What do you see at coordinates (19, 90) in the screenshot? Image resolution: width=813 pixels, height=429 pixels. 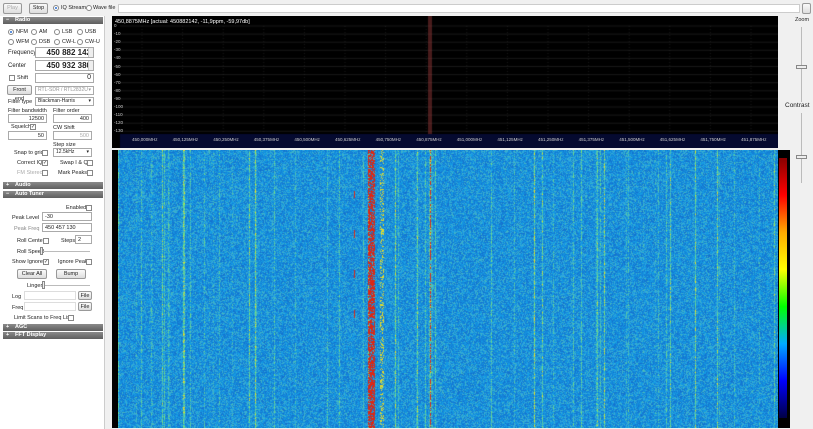 I see `front-end-button: Front end` at bounding box center [19, 90].